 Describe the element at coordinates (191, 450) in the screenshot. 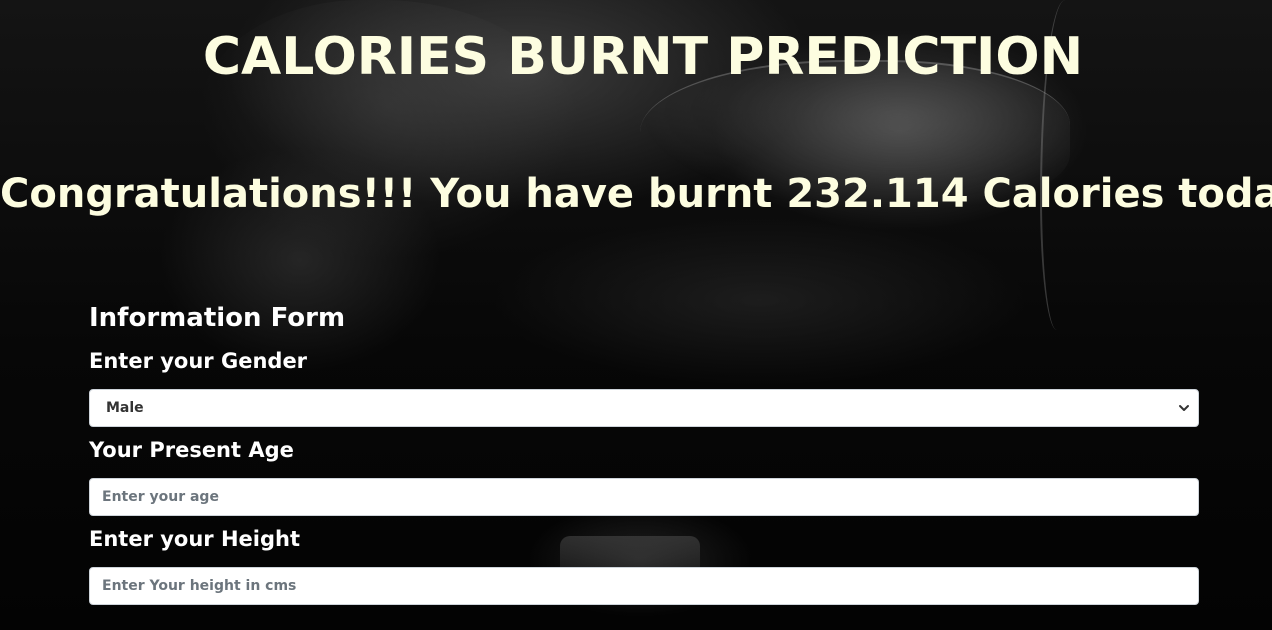

I see `age-label: Your Present Age` at that location.